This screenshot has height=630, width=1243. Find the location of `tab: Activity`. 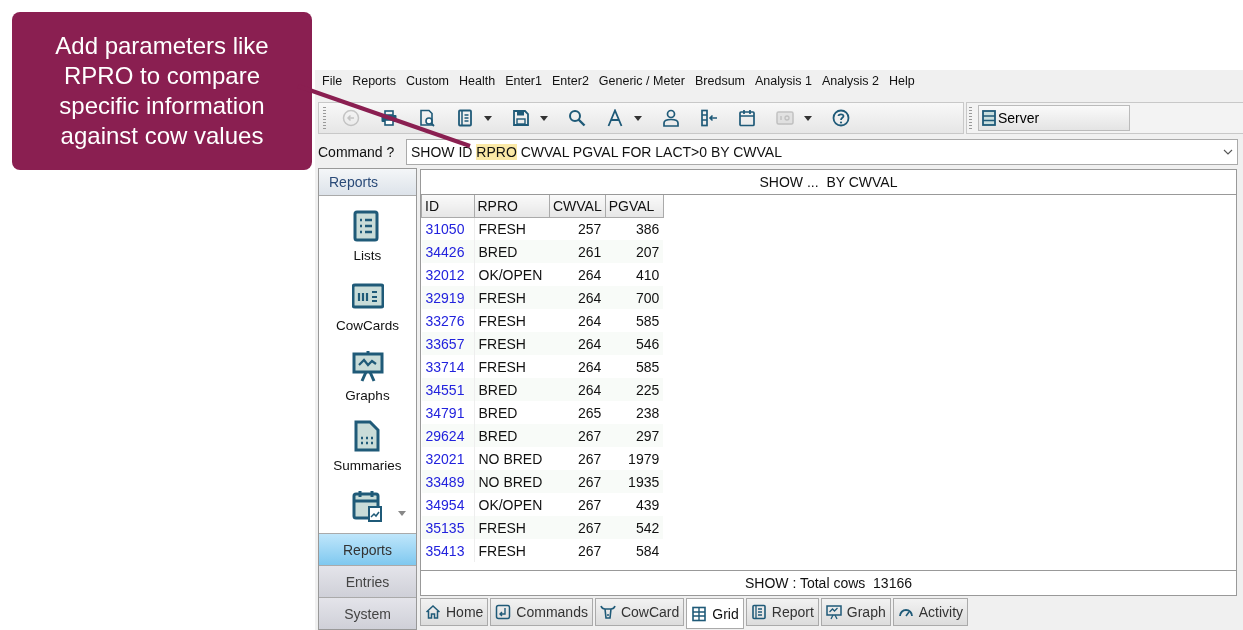

tab: Activity is located at coordinates (930, 612).